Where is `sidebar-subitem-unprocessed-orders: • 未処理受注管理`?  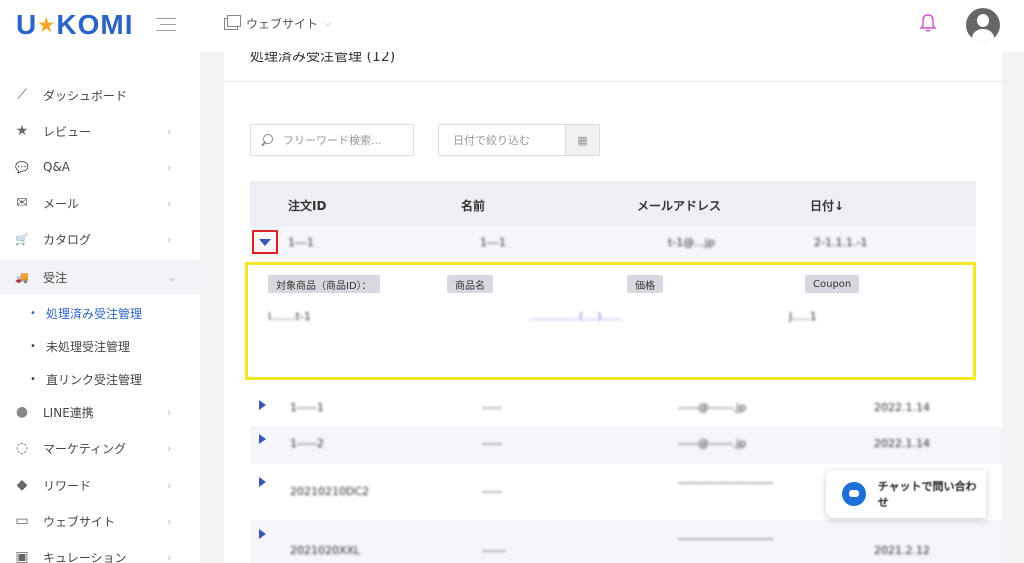 sidebar-subitem-unprocessed-orders: • 未処理受注管理 is located at coordinates (100, 346).